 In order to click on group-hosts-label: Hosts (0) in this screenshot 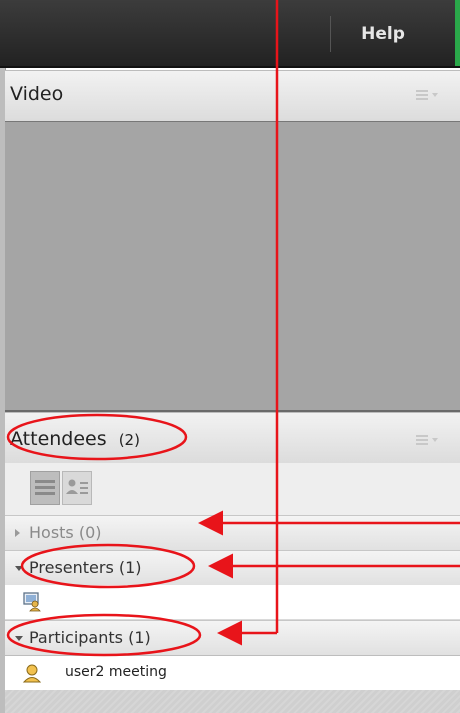, I will do `click(65, 532)`.